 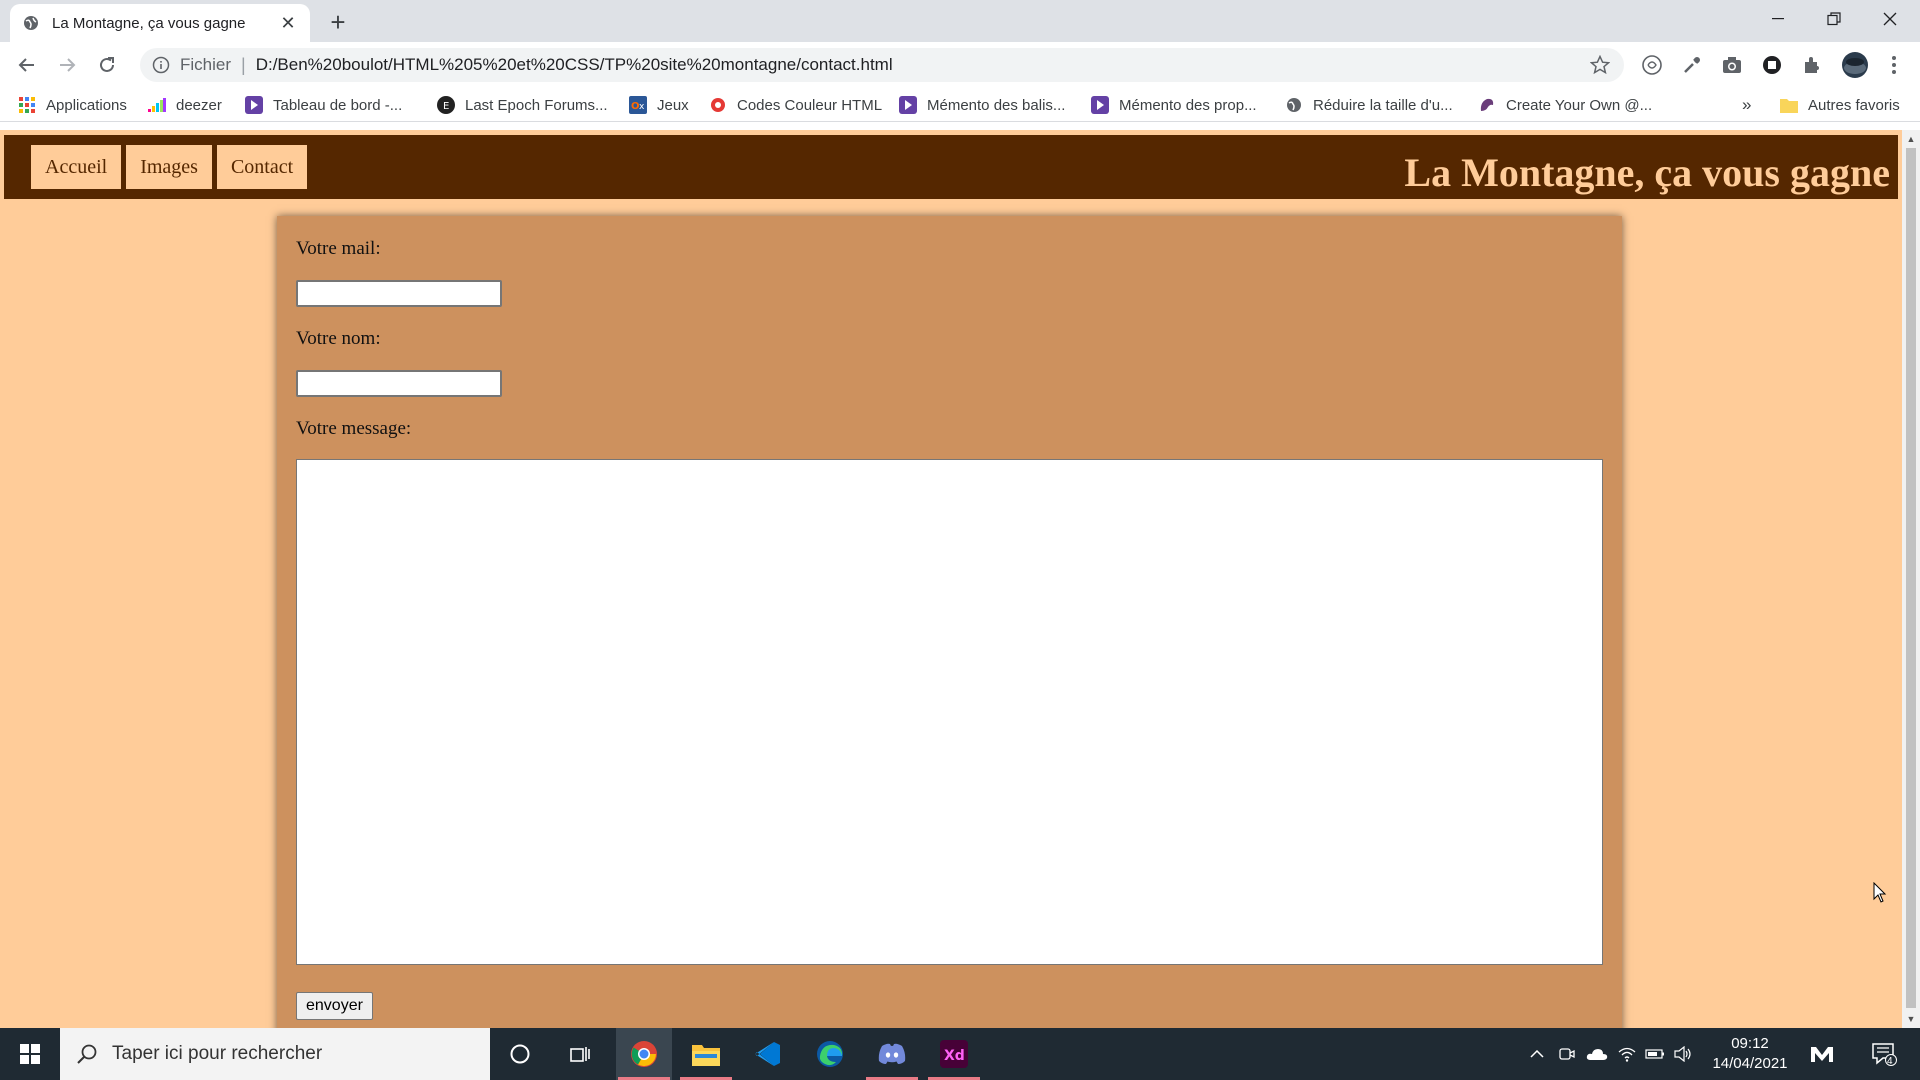 I want to click on minimize-icon, so click(x=1778, y=19).